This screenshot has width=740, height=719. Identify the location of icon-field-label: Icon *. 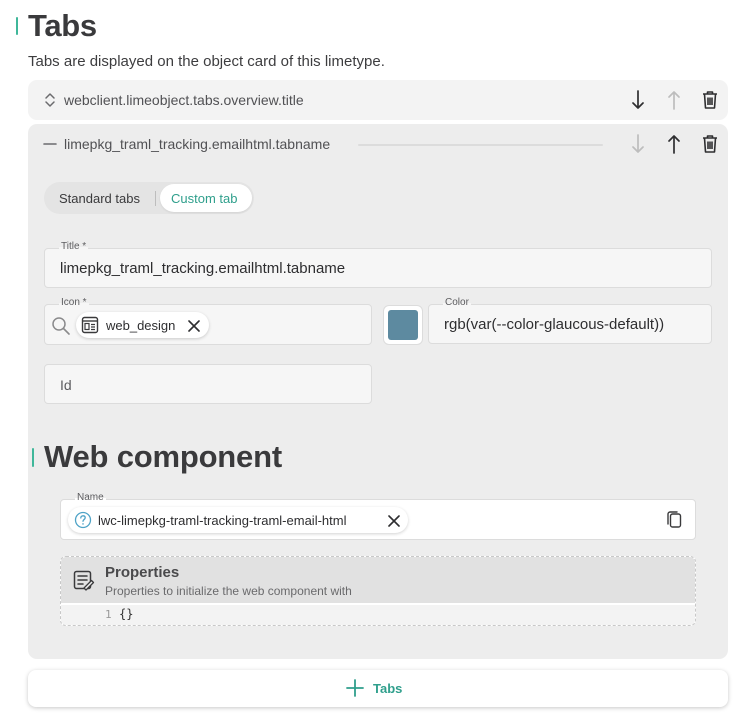
(74, 302).